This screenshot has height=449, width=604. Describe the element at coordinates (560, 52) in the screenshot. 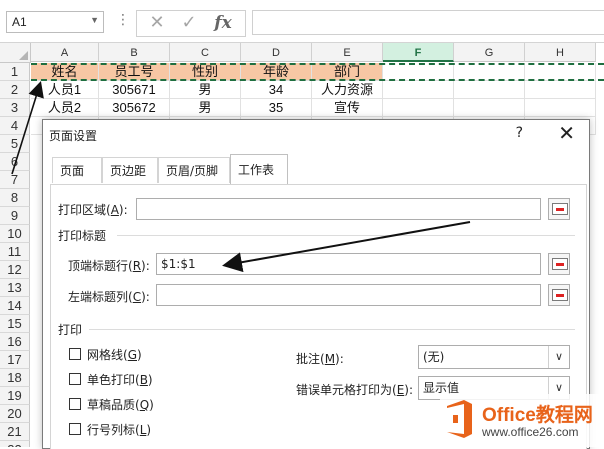

I see `column-header-h: H` at that location.